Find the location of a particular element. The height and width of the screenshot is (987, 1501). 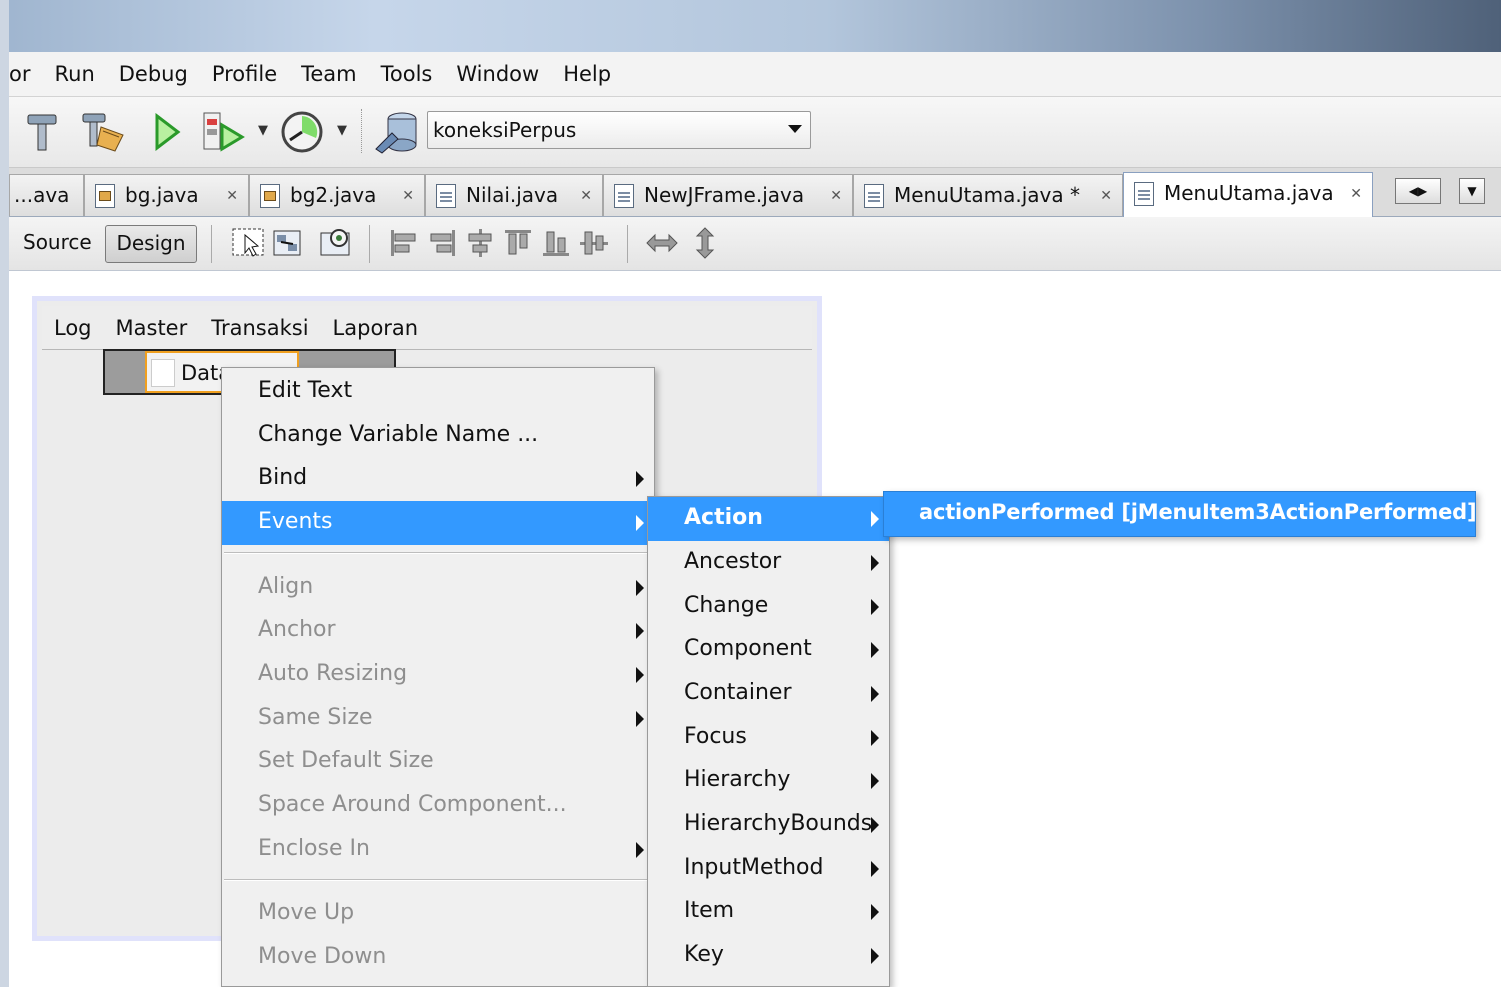

tab-label: MenuUtama.java is located at coordinates (1249, 193).